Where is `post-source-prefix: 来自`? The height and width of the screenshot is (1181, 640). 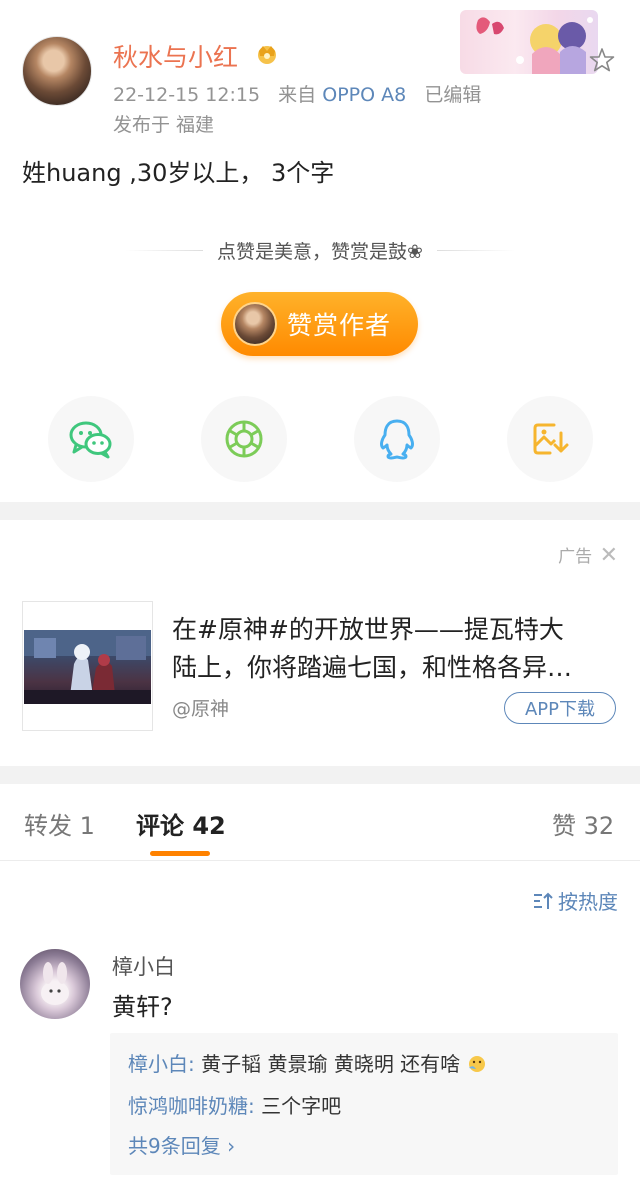 post-source-prefix: 来自 is located at coordinates (297, 95).